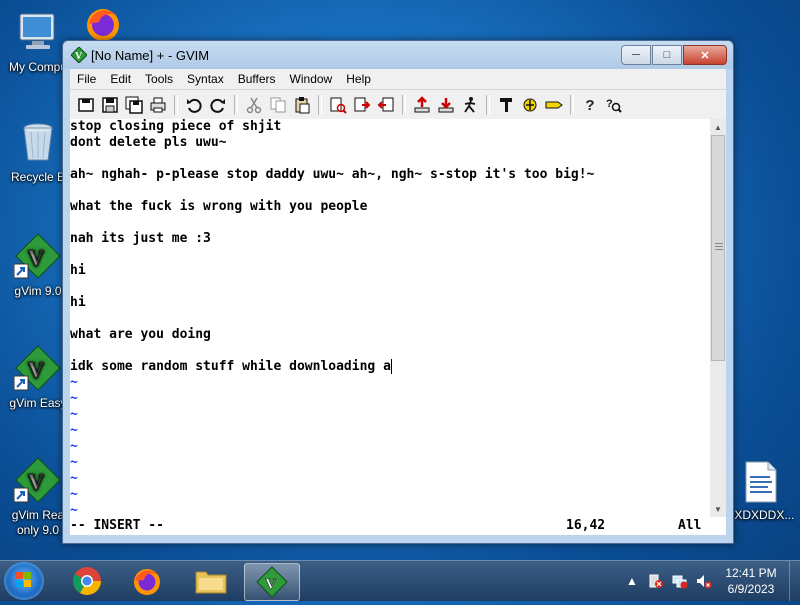 Image resolution: width=800 pixels, height=605 pixels. Describe the element at coordinates (362, 105) in the screenshot. I see `find-next-icon` at that location.